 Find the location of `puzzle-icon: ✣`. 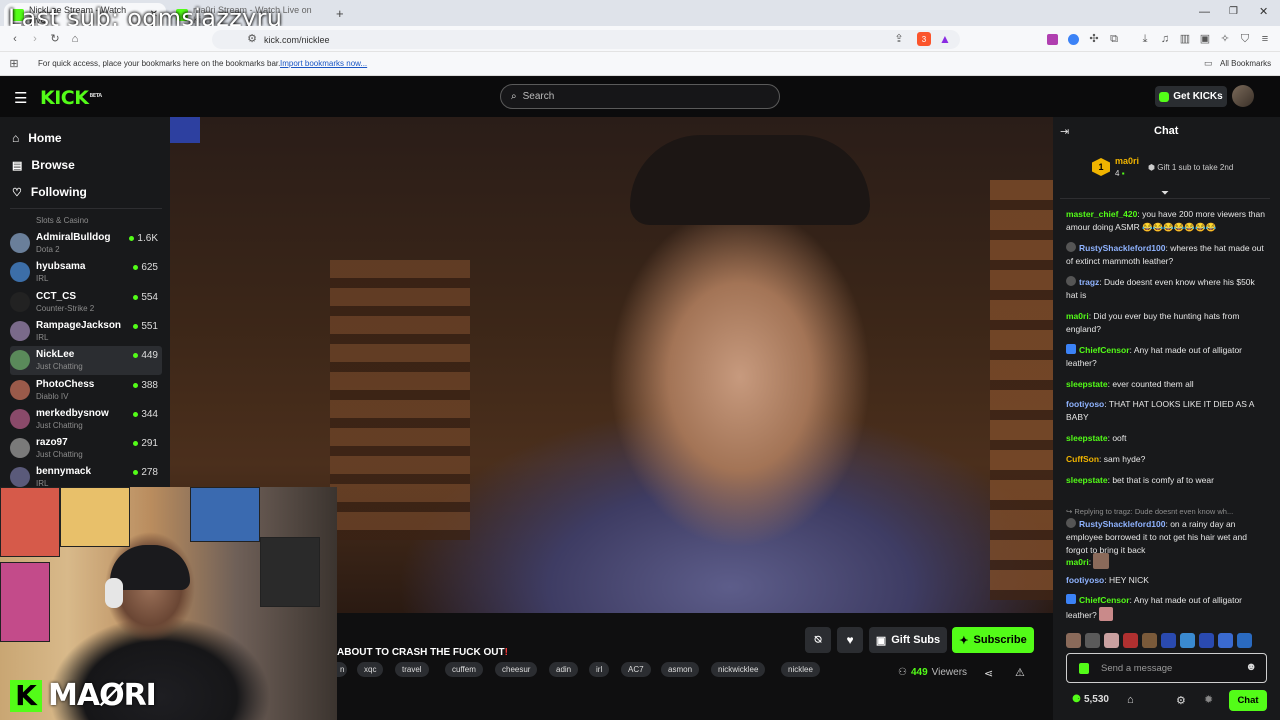

puzzle-icon: ✣ is located at coordinates (1094, 39).